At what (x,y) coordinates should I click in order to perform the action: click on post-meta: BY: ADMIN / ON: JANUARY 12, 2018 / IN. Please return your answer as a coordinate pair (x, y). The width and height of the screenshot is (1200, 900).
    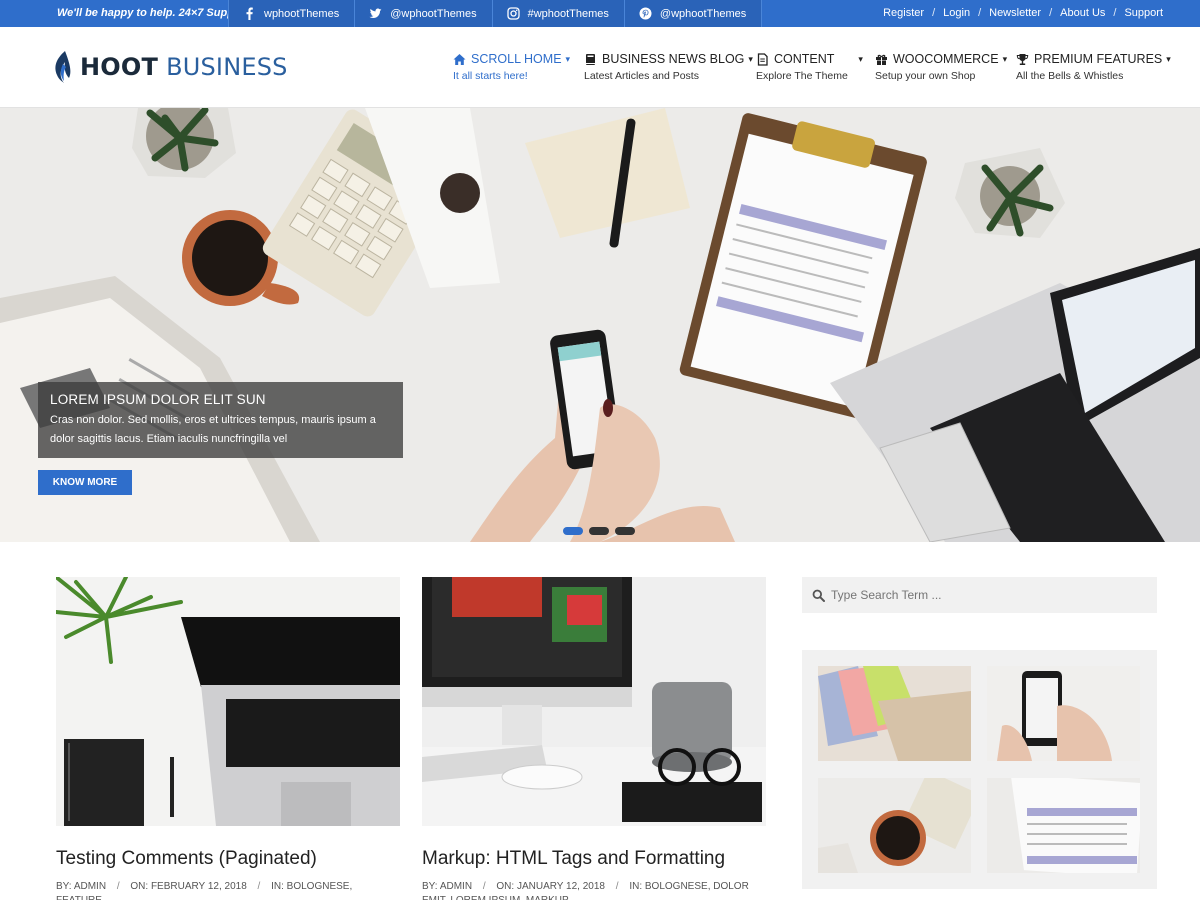
    Looking at the image, I should click on (594, 890).